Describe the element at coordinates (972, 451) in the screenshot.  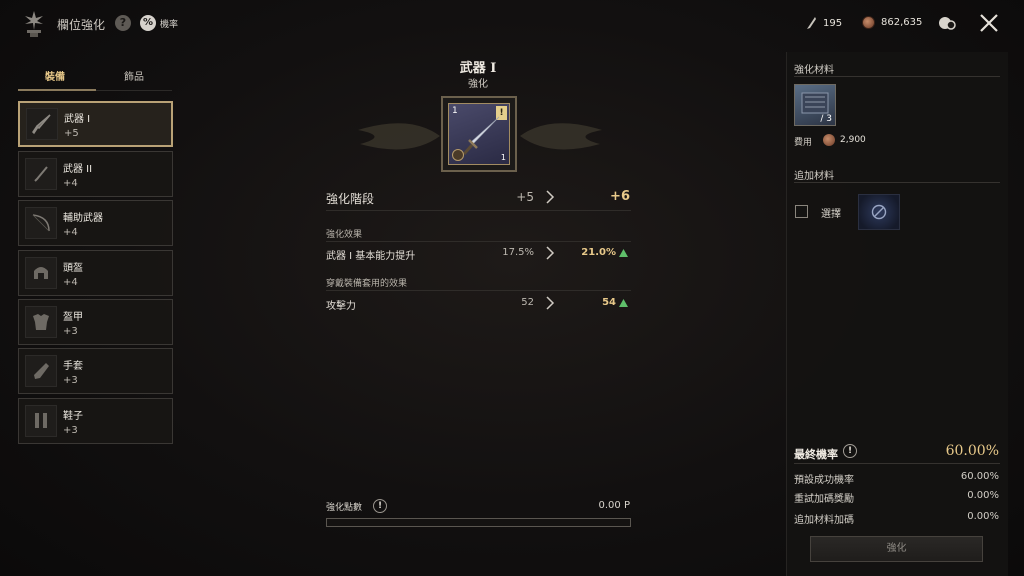
I see `final-rate-value: 60.00%` at that location.